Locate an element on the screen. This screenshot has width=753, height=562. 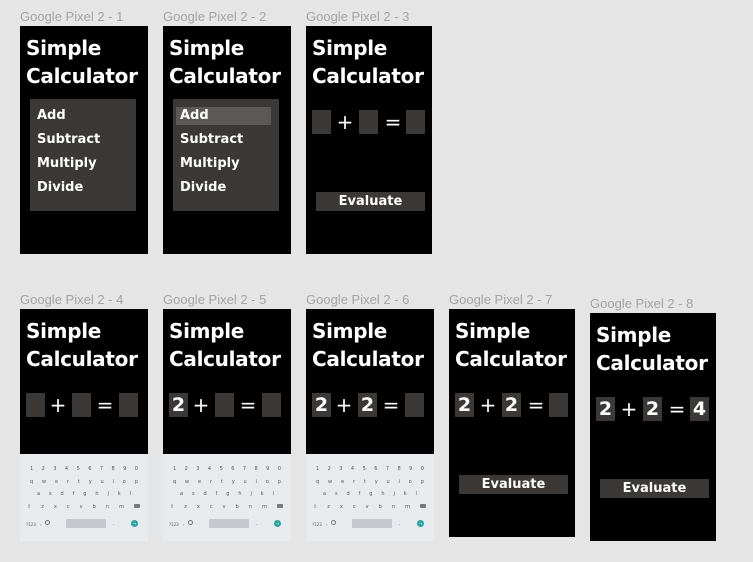
enter-key-icon: → is located at coordinates (134, 523).